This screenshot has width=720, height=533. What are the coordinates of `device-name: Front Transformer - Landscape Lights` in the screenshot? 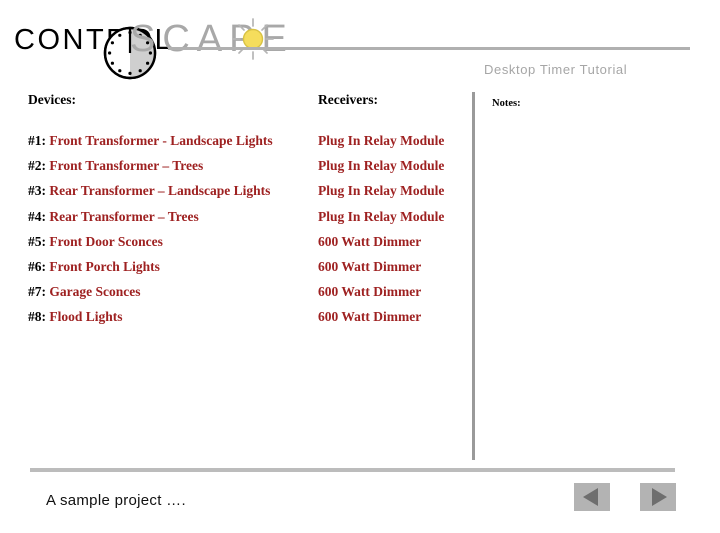 It's located at (161, 140).